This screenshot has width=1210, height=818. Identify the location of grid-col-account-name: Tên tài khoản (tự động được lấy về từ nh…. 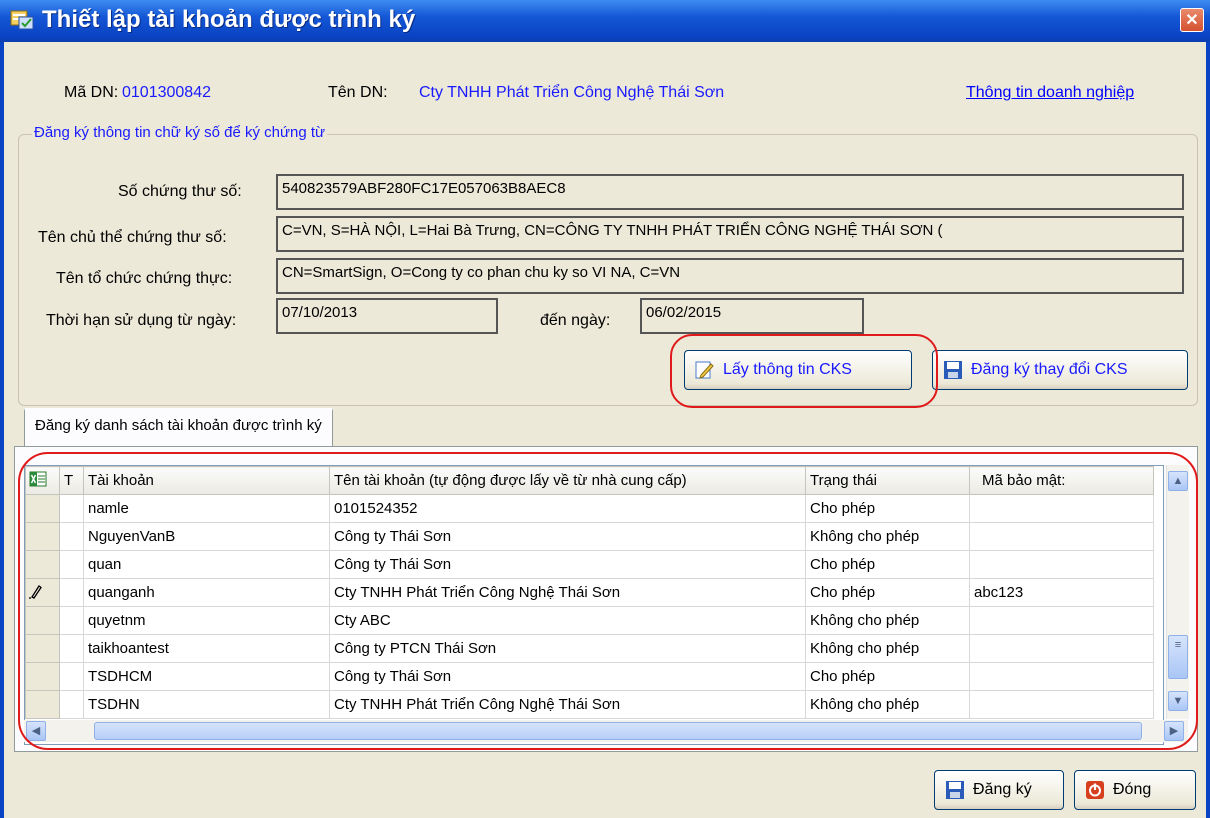
(567, 480).